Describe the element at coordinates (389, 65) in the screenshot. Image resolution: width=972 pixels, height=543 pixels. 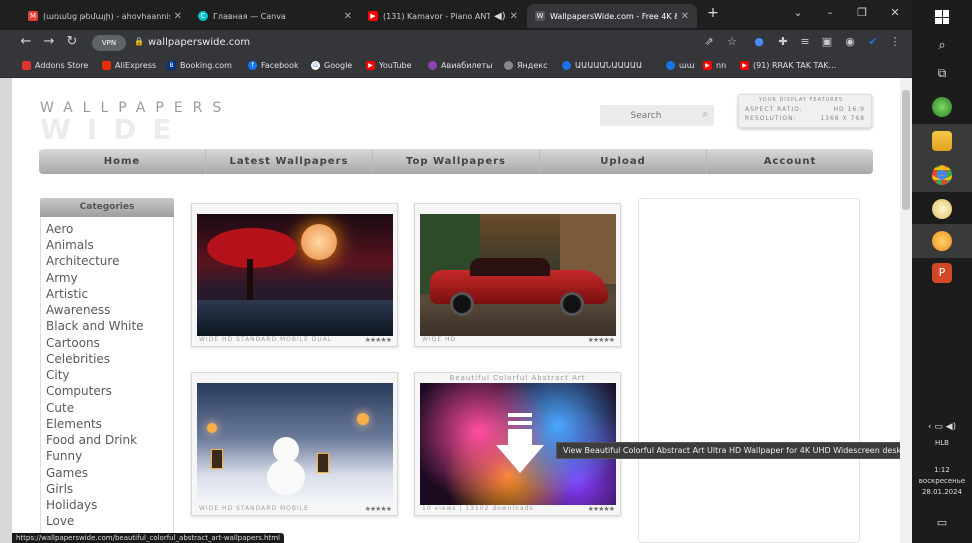
I see `bookmark-youtube: ▶ YouTube` at that location.